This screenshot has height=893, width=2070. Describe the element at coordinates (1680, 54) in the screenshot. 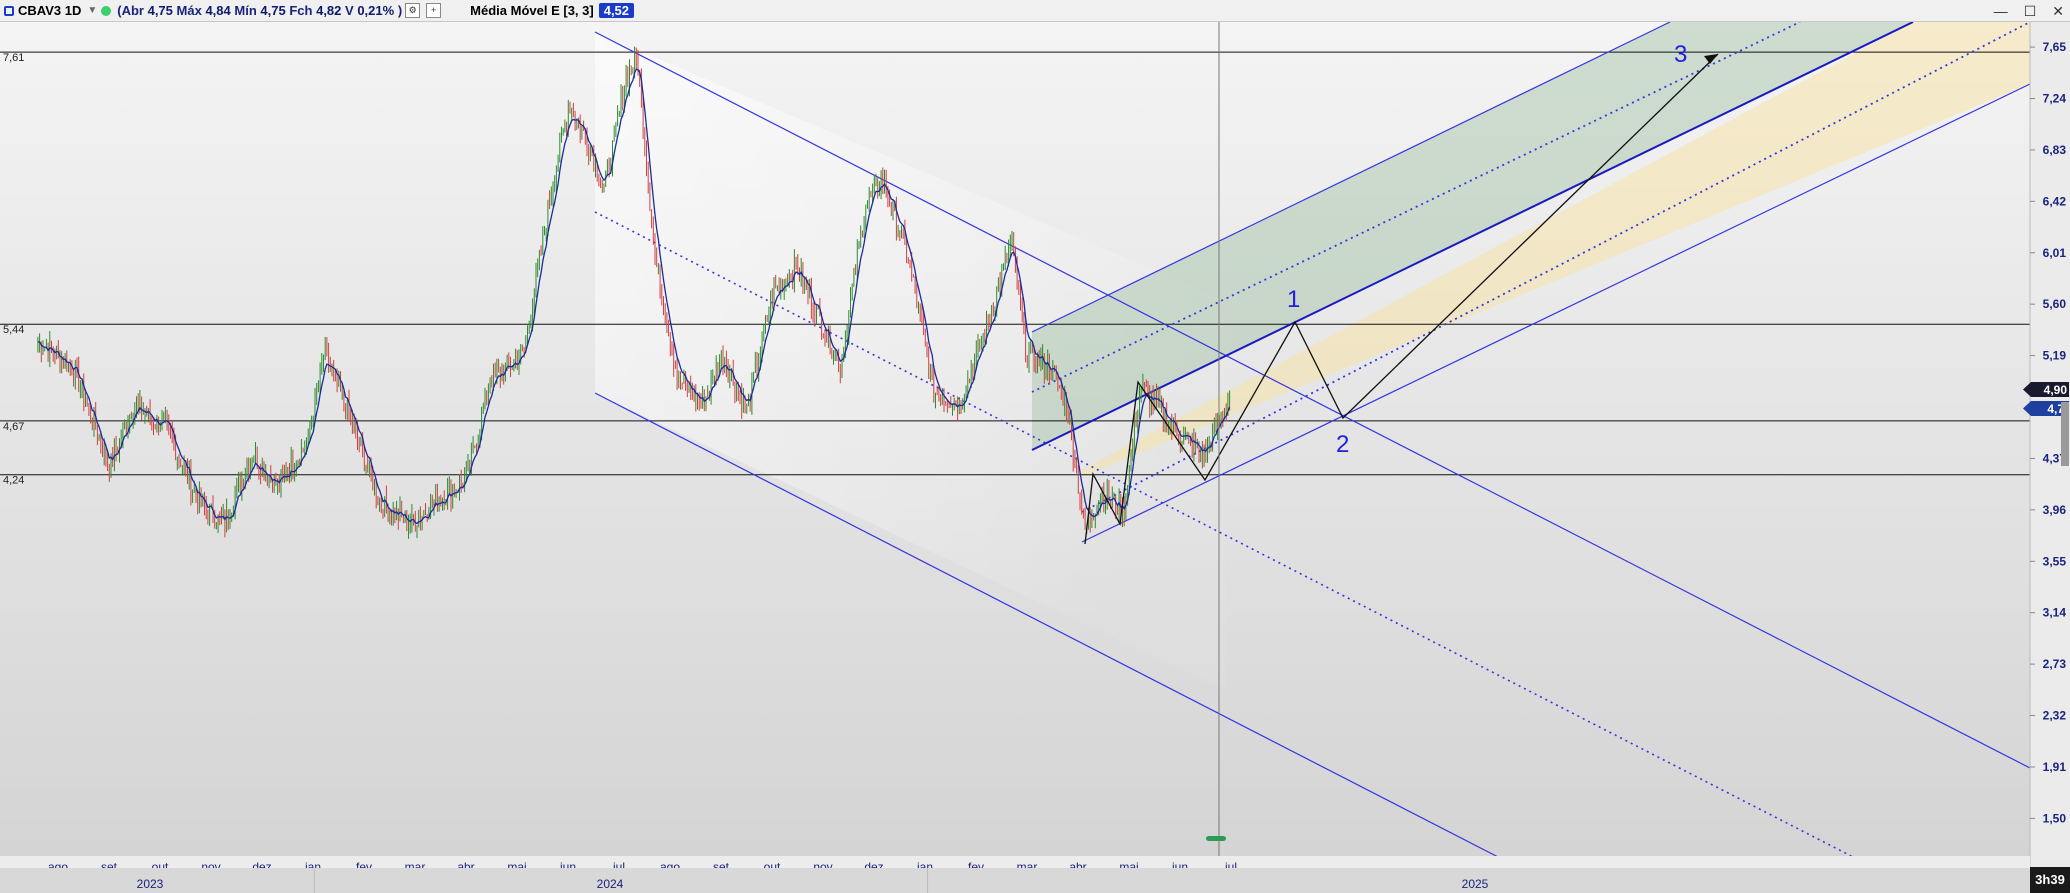

I see `wave-label-3: 3` at that location.